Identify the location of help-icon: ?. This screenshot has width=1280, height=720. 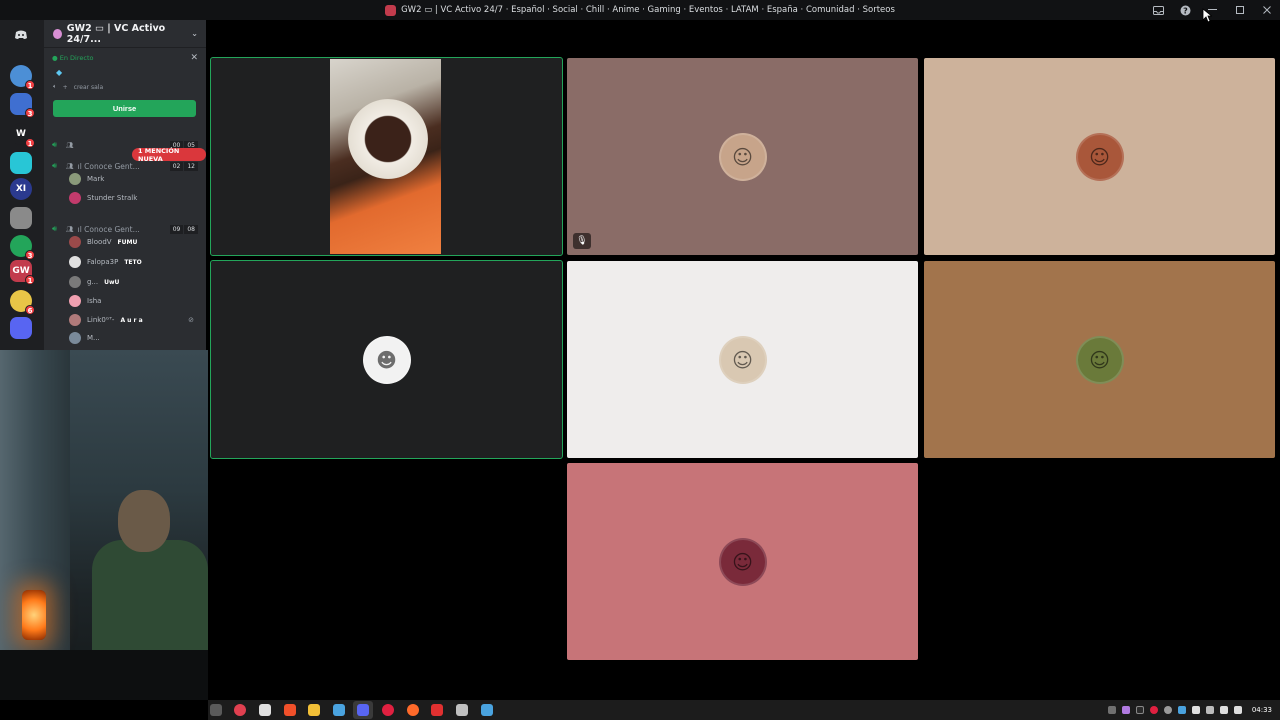
(1185, 10).